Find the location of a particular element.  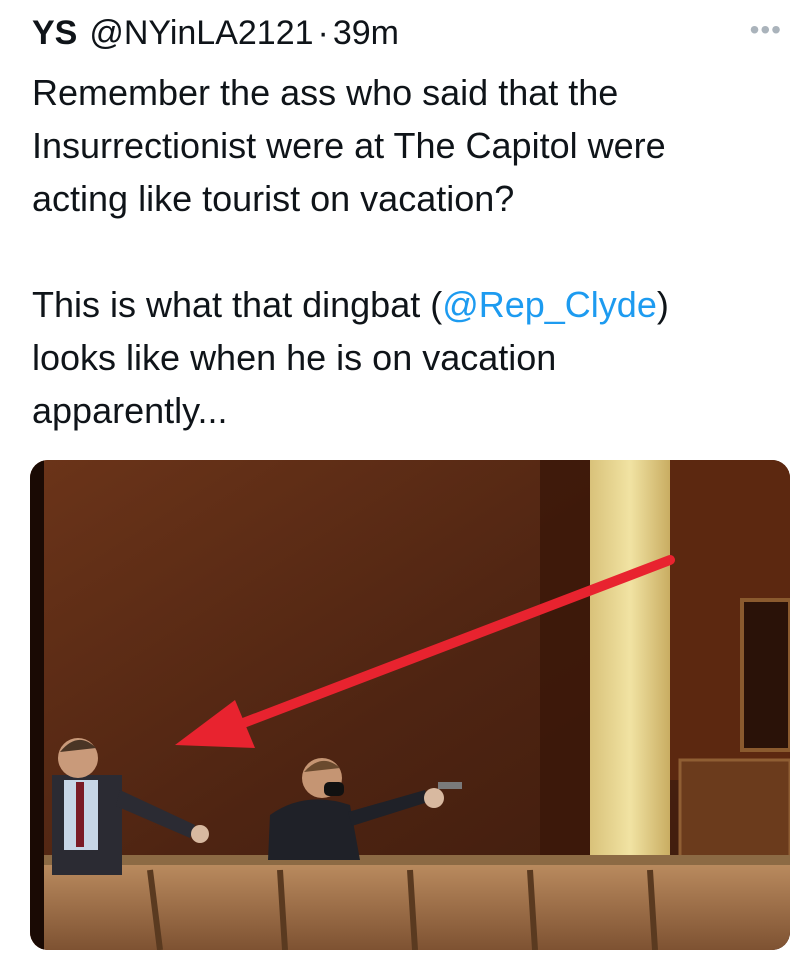

text-paragraph-2-line-1: This is what that dingbat (@Rep_Clyde) is located at coordinates (409, 304).